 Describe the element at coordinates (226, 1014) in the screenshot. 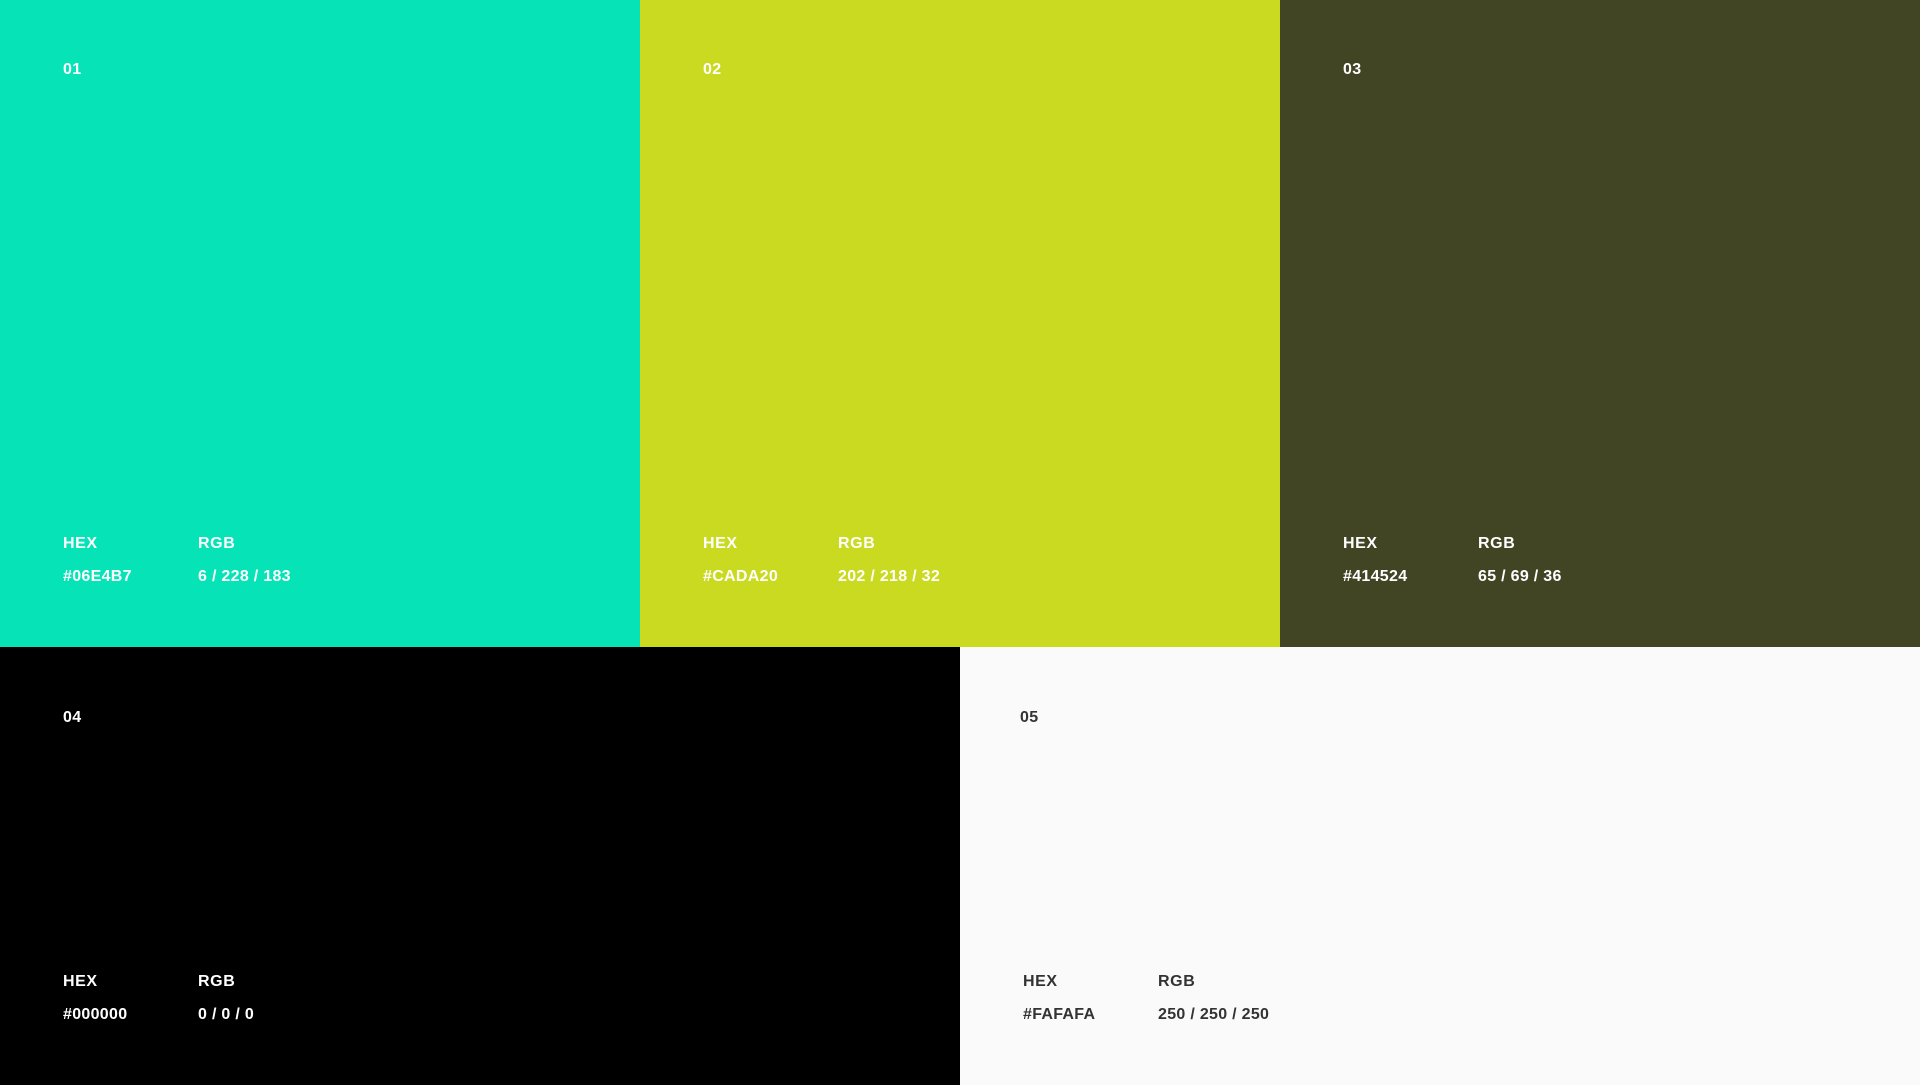

I see `rgb-value: 0 / 0 / 0` at that location.